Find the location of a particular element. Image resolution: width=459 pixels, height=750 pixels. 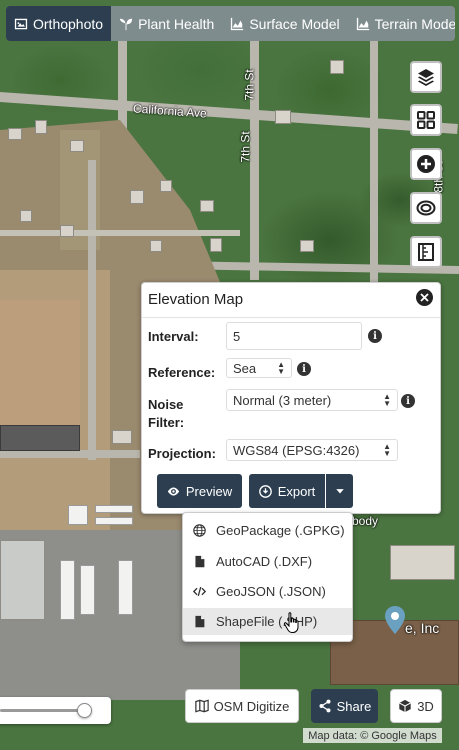

tab-label: Orthophoto is located at coordinates (68, 23).